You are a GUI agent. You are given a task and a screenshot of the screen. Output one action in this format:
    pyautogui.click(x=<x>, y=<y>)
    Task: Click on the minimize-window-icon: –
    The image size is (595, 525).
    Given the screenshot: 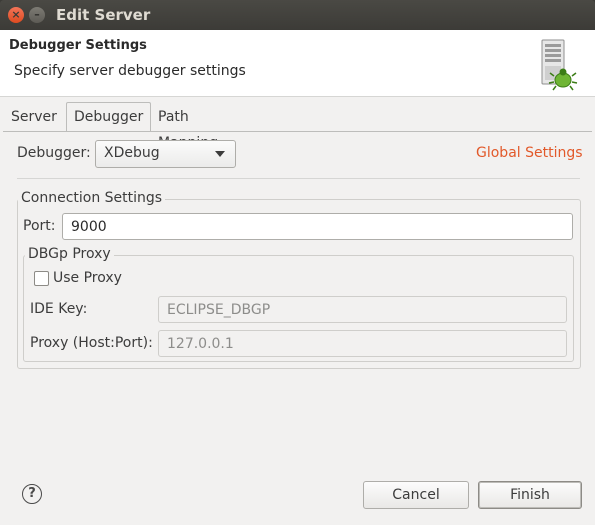 What is the action you would take?
    pyautogui.click(x=37, y=15)
    